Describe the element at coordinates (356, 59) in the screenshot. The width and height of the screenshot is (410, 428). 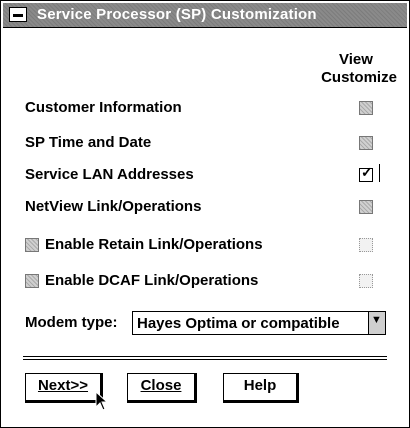
I see `column-header-view: View` at that location.